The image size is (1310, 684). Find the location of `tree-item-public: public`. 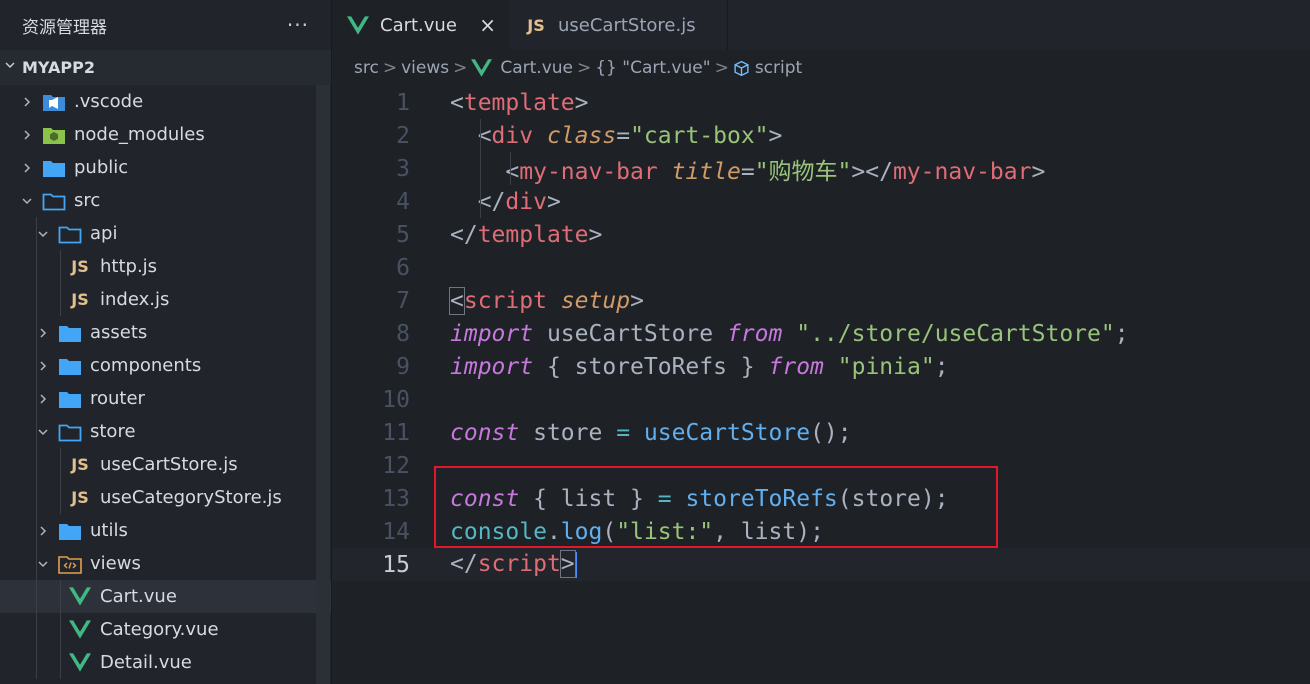

tree-item-public: public is located at coordinates (165, 167).